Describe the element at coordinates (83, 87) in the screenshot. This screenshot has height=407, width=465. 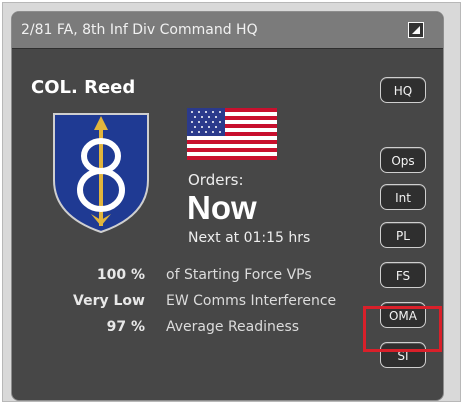
I see `commander-name: COL. Reed` at that location.